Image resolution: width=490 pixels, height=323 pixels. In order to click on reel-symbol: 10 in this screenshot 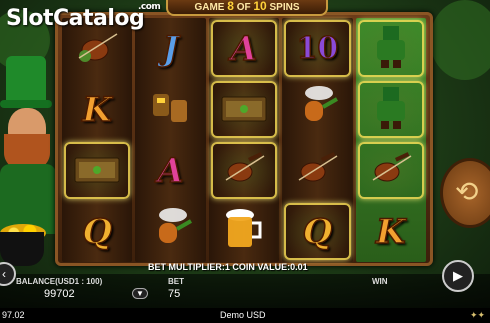, I will do `click(317, 48)`.